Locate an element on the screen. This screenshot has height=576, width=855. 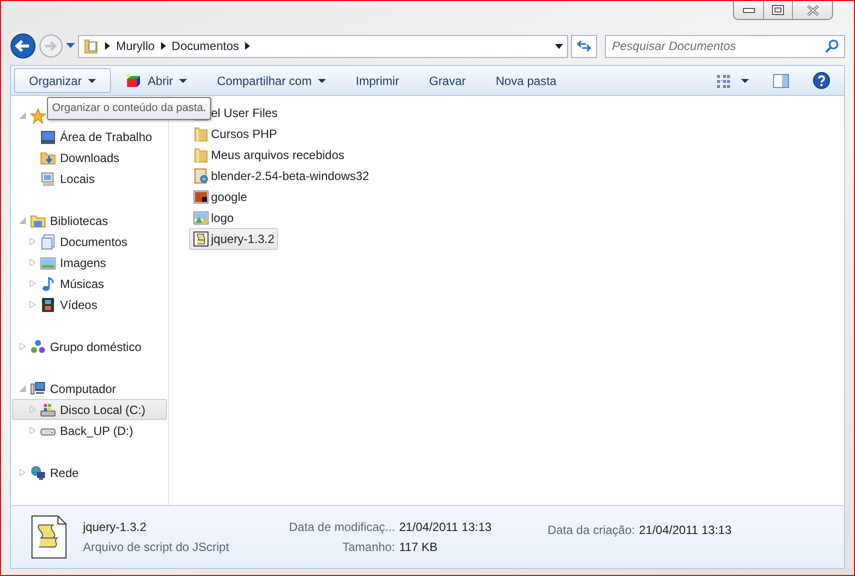
homegroup-icon is located at coordinates (38, 346).